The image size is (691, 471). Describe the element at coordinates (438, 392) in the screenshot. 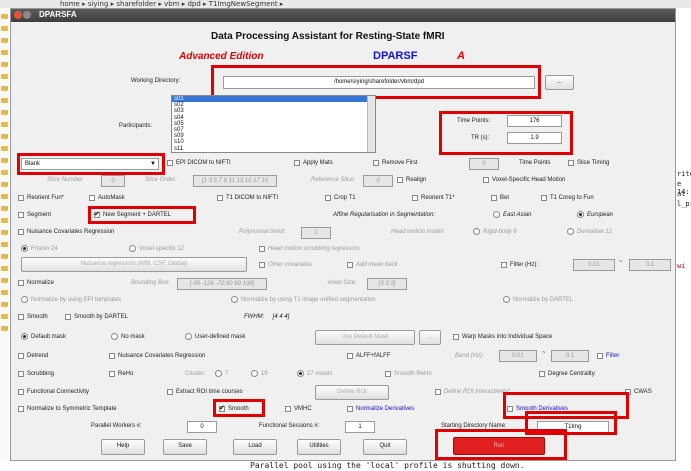

I see `define-roi-interactive-checkbox` at that location.